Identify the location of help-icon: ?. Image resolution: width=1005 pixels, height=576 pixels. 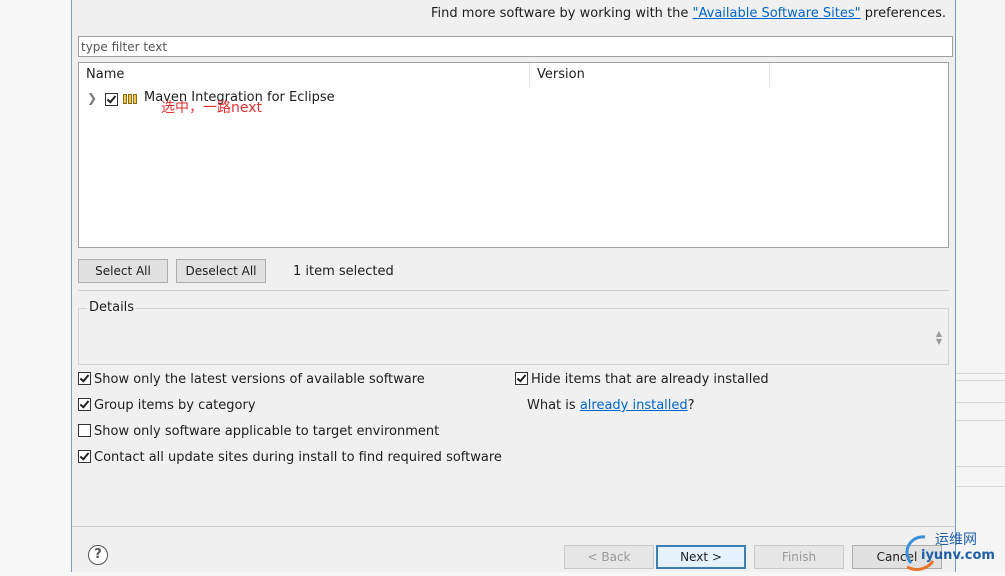
(98, 555).